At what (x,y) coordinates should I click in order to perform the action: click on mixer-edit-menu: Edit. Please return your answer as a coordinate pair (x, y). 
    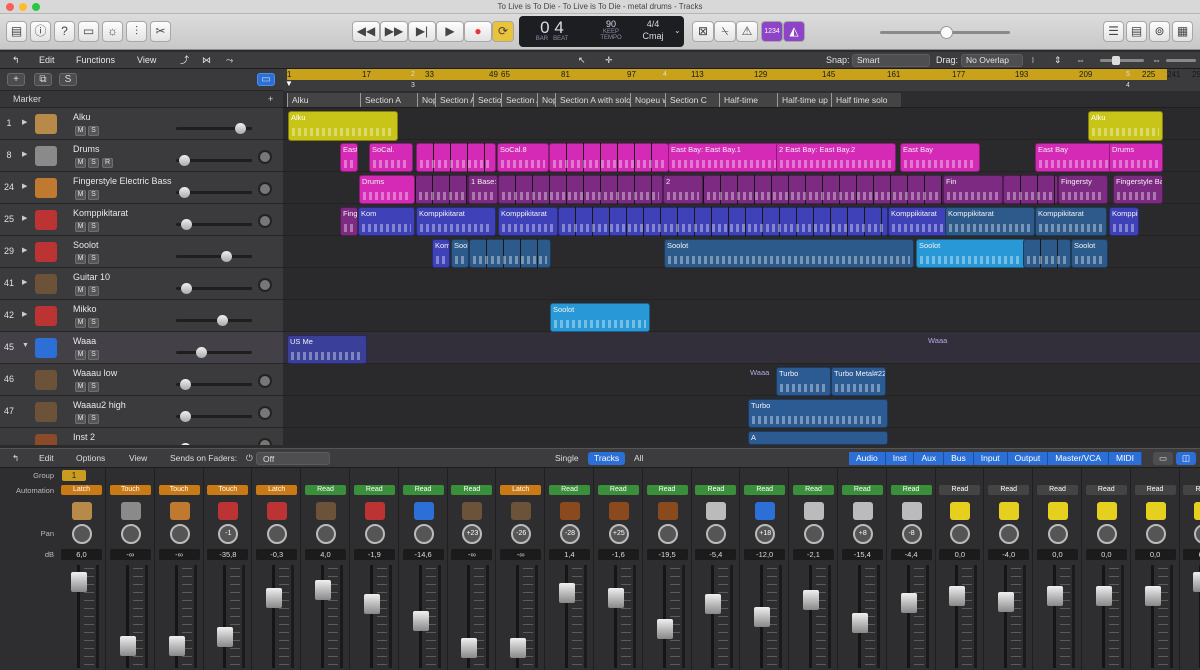
    Looking at the image, I should click on (46, 458).